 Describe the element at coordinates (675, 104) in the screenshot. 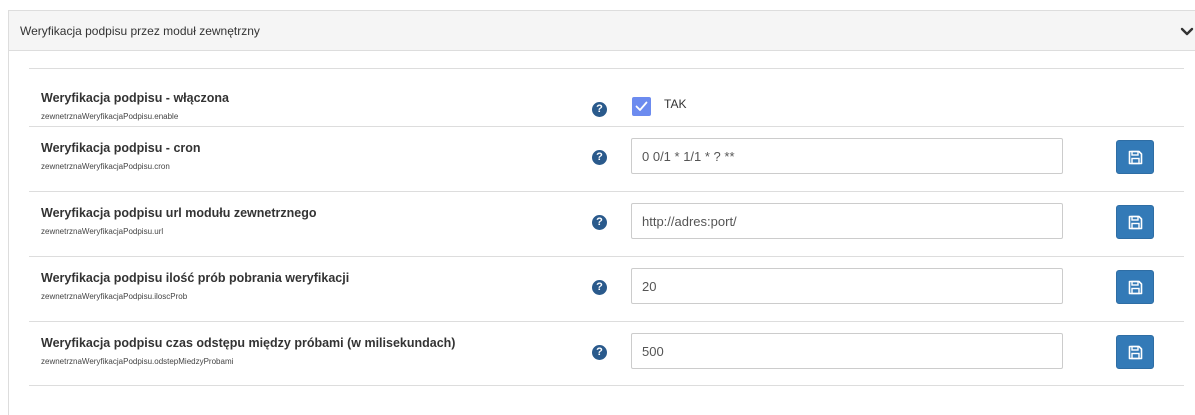

I see `checkbox-label: TAK` at that location.